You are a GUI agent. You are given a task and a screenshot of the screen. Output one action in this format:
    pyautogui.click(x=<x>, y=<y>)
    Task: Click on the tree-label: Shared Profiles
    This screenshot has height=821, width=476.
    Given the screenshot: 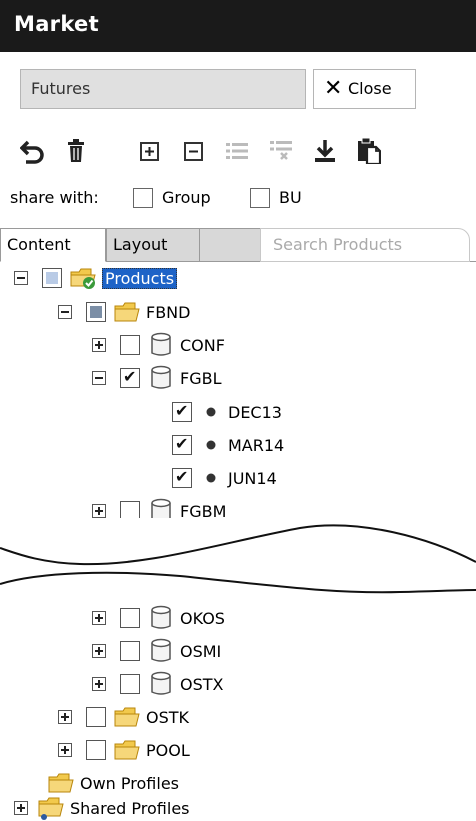 What is the action you would take?
    pyautogui.click(x=130, y=808)
    